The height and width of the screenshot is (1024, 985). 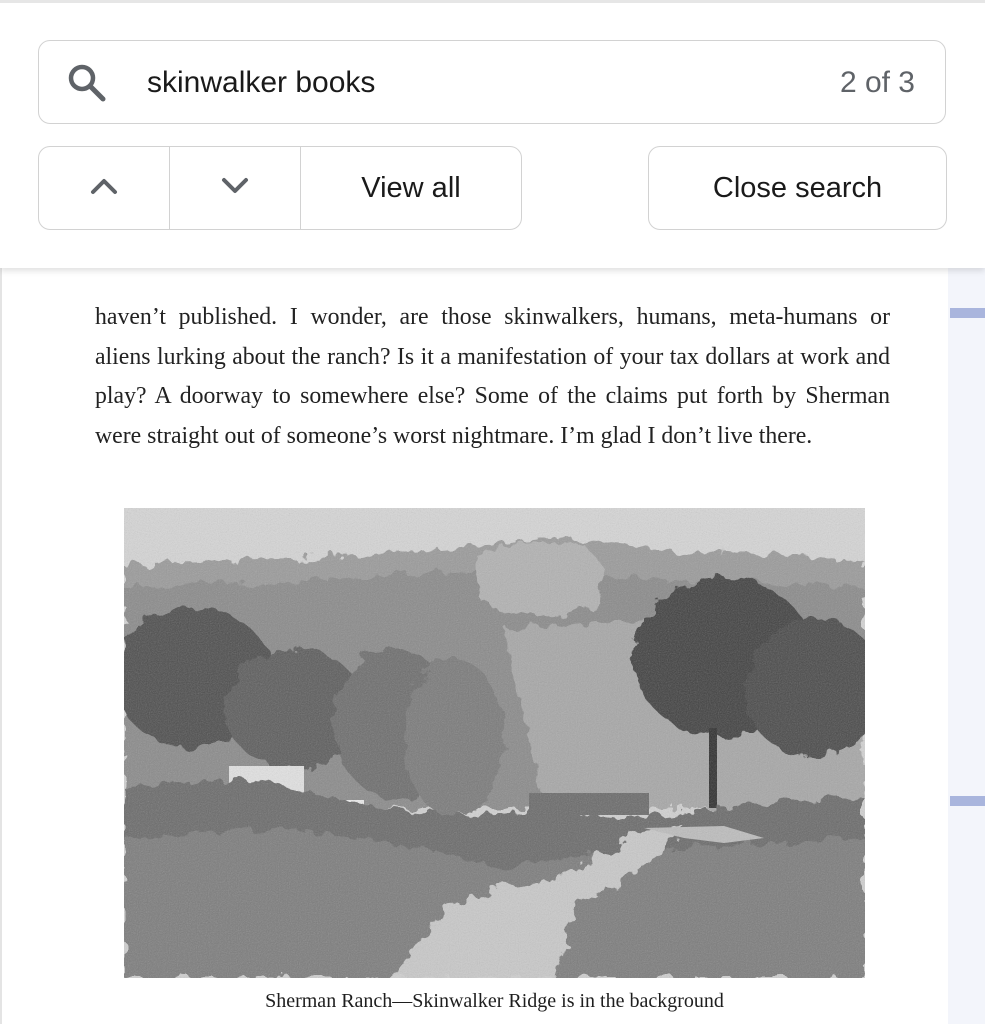 I want to click on page-border, so click(x=1, y=646).